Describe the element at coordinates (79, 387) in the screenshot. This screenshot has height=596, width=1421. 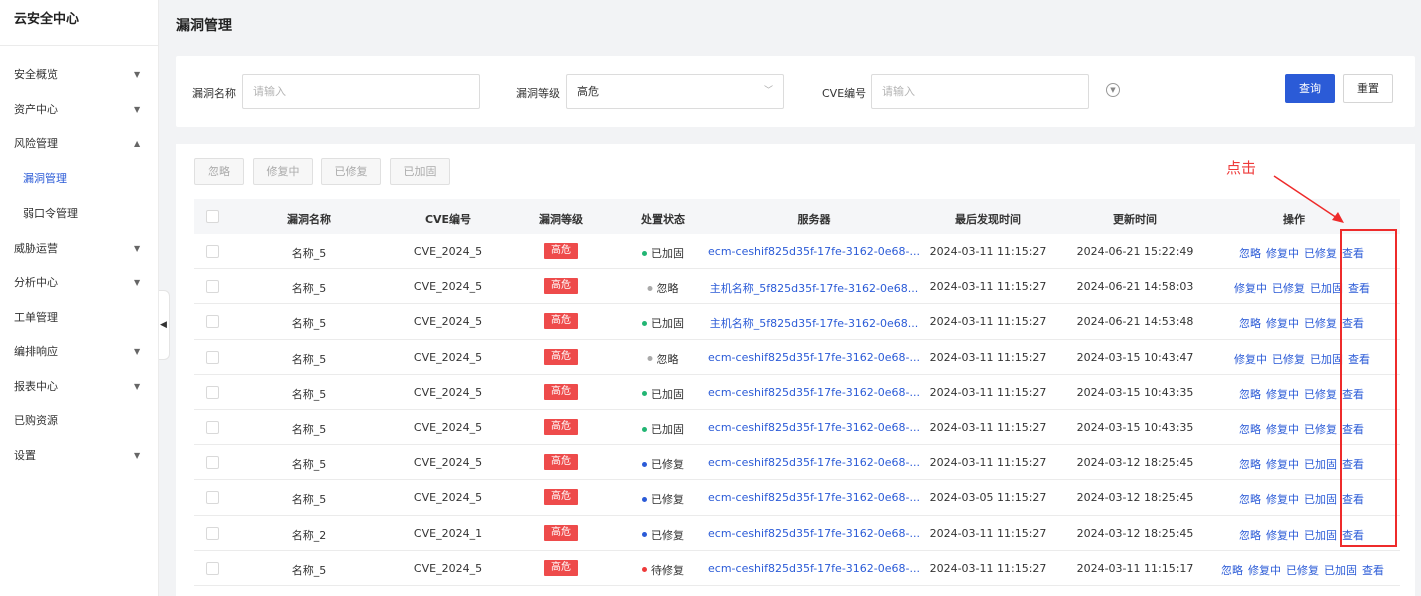
I see `sidebar-item-9: 报表中心 ▼` at that location.